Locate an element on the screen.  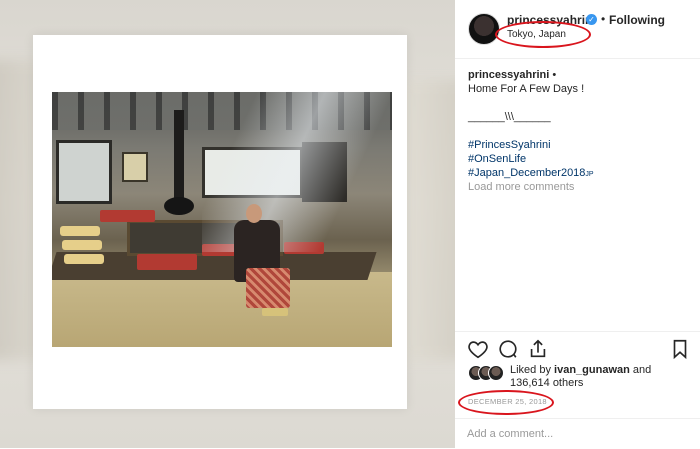
photo-light-beam is located at coordinates (297, 172).